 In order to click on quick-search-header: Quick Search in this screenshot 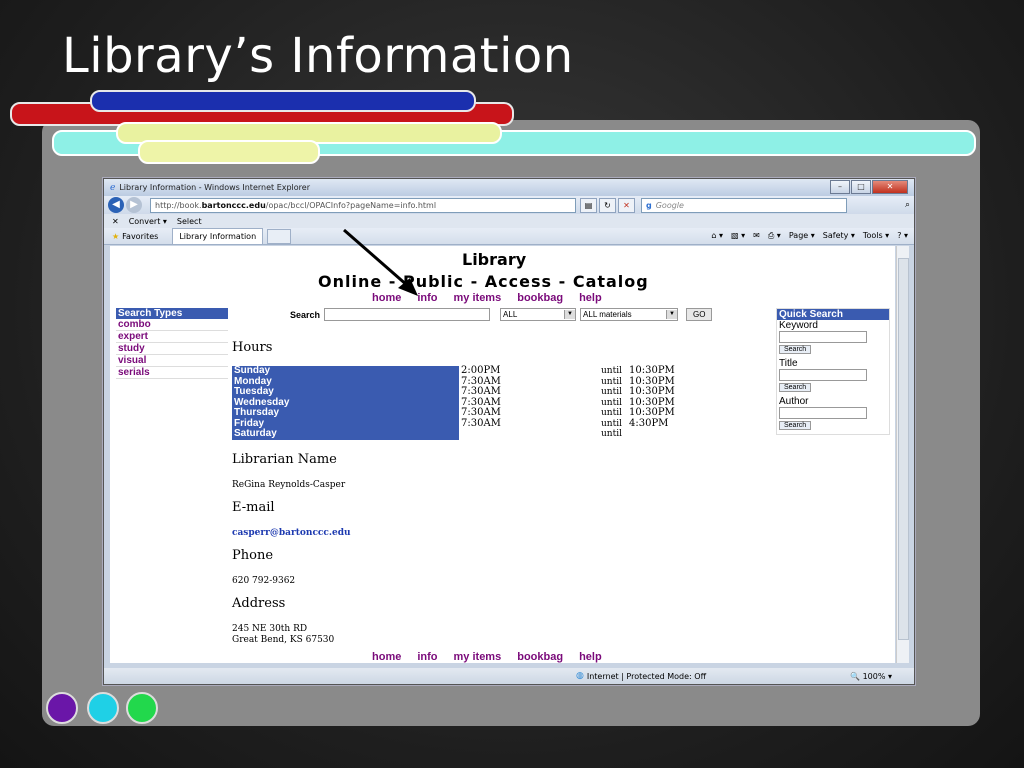, I will do `click(833, 314)`.